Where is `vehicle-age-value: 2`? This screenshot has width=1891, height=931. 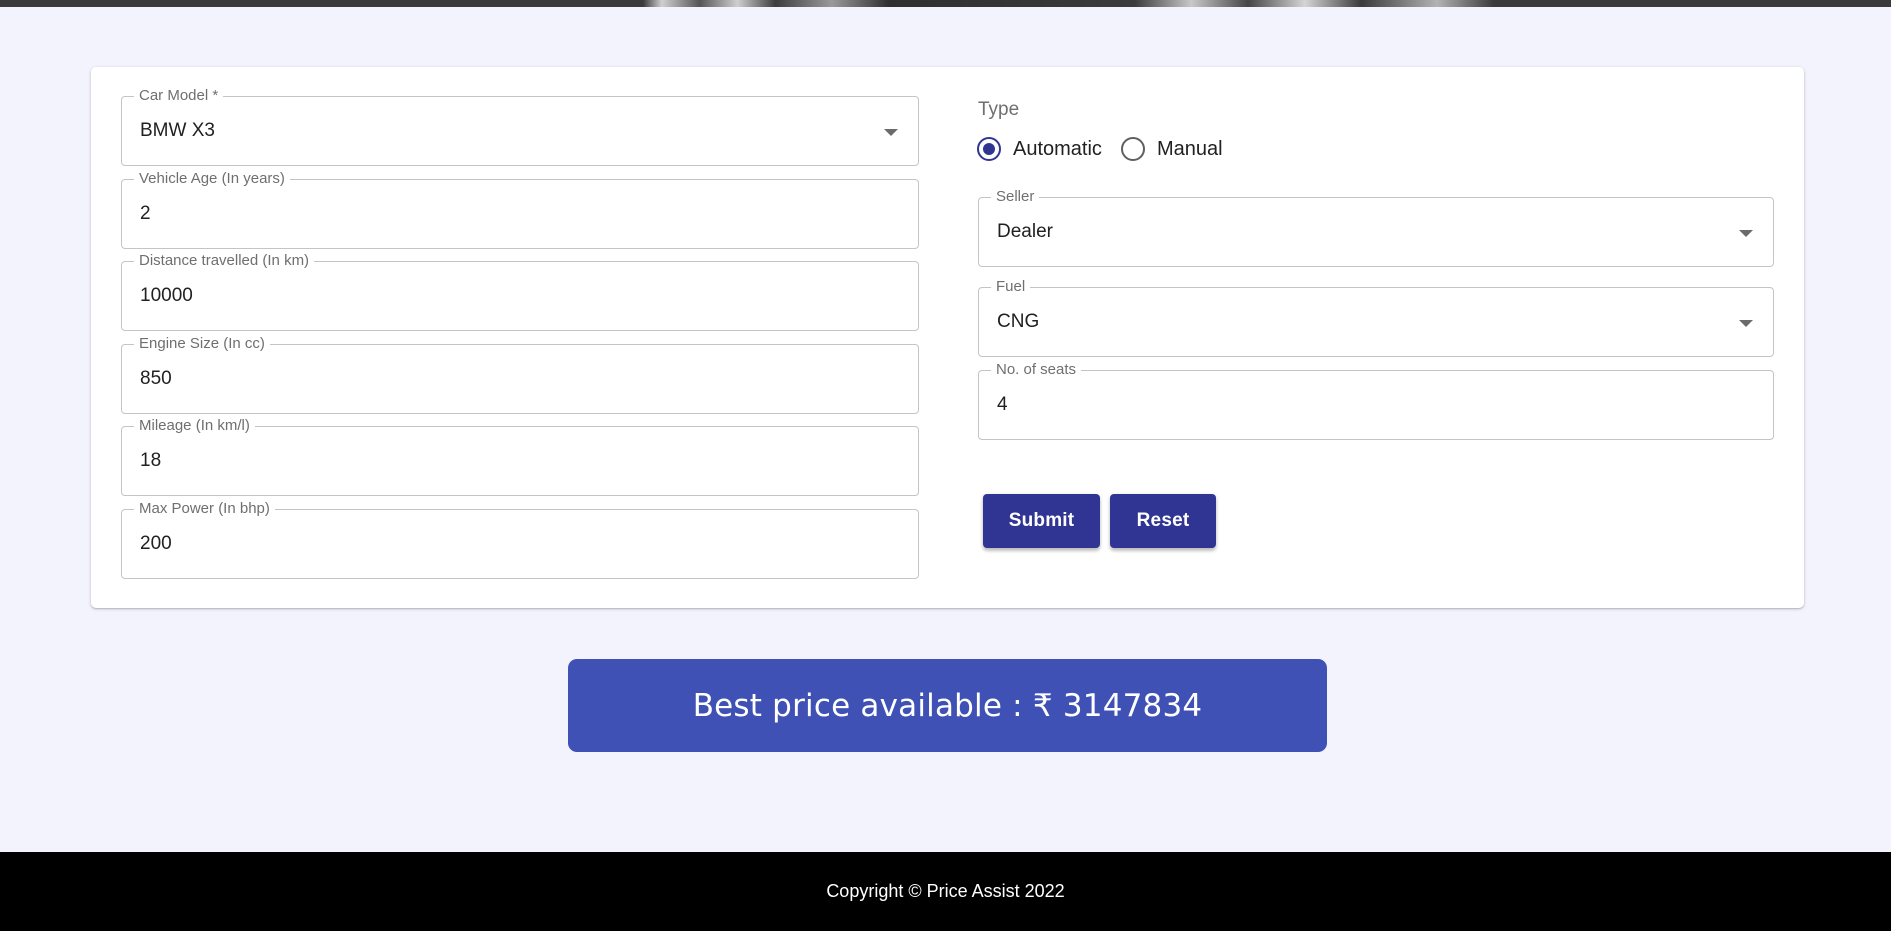
vehicle-age-value: 2 is located at coordinates (145, 213).